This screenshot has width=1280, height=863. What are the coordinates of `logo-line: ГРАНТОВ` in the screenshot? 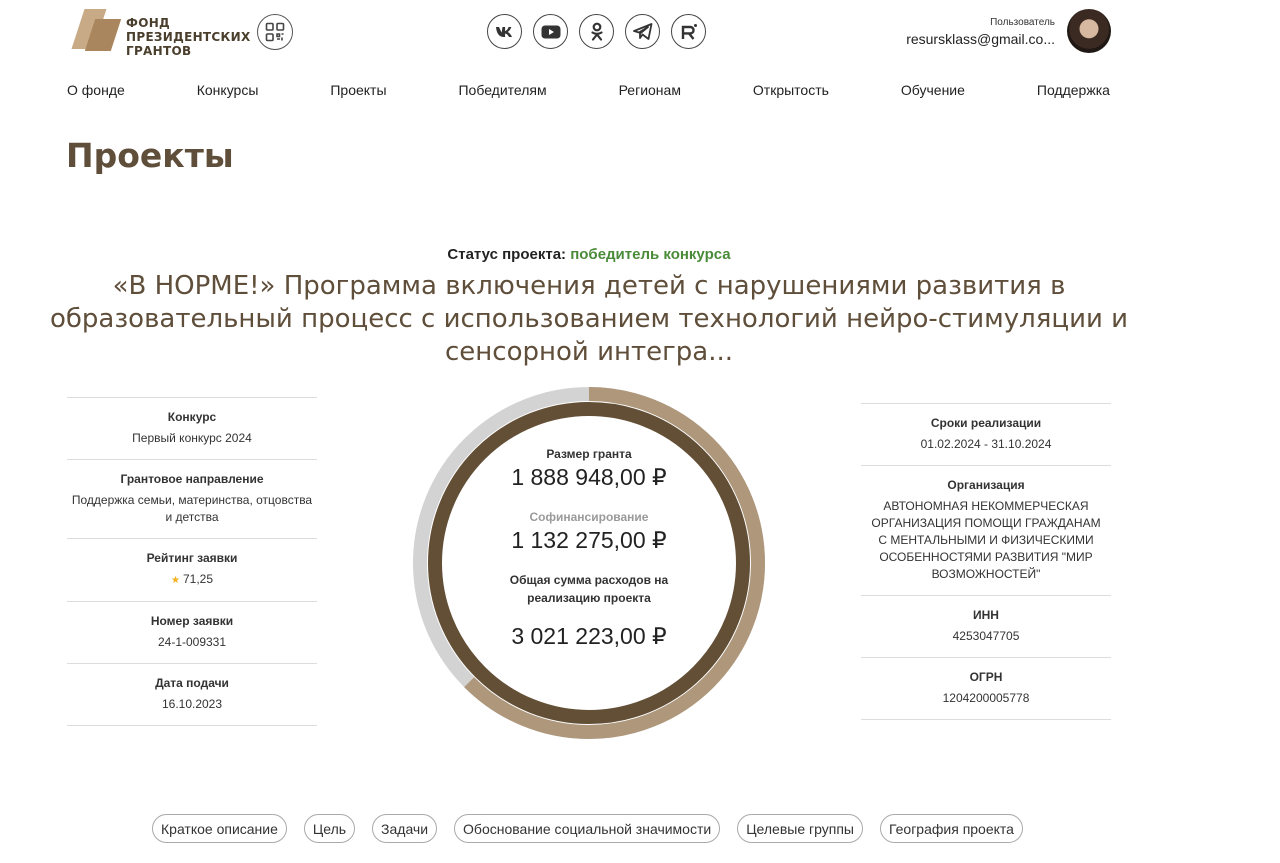 It's located at (159, 51).